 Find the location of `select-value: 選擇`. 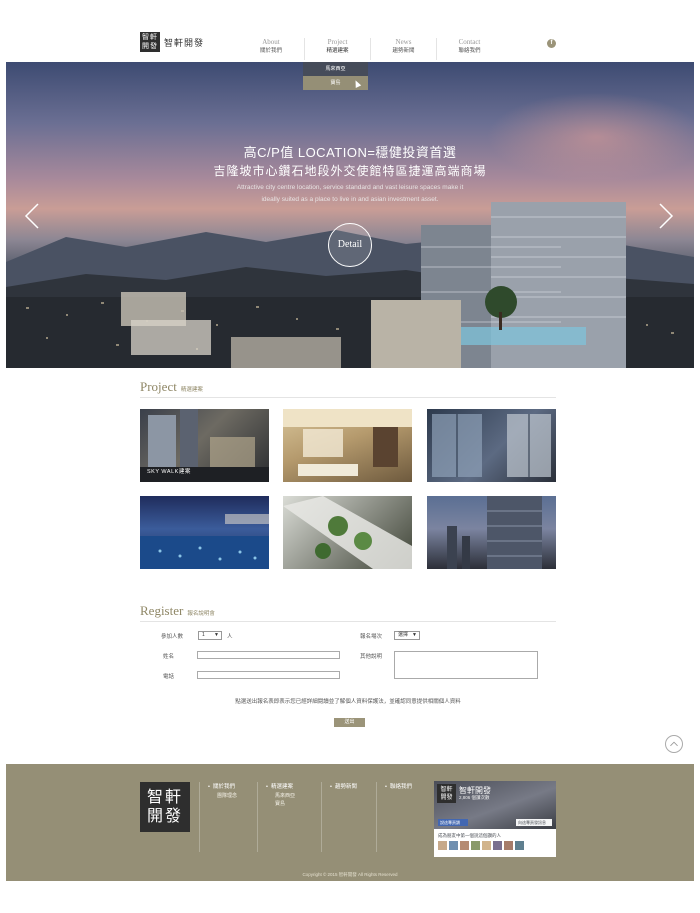

select-value: 選擇 is located at coordinates (403, 635).